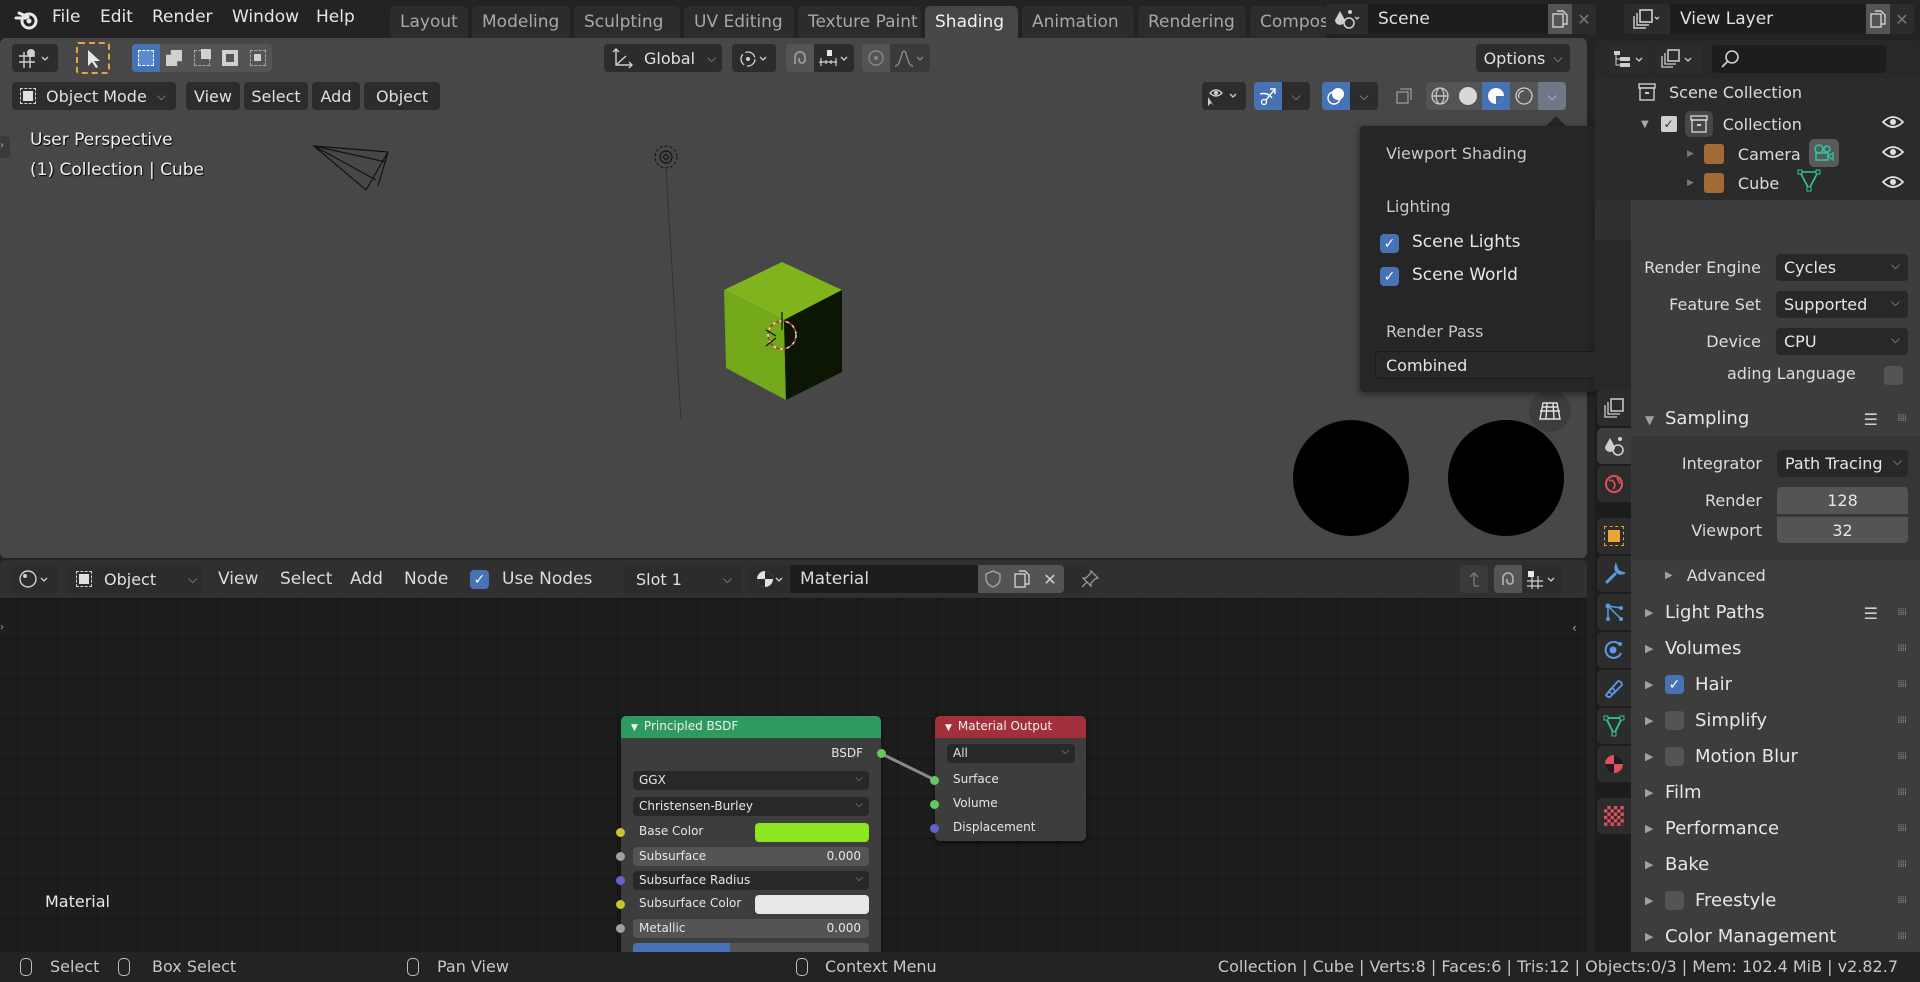 The width and height of the screenshot is (1920, 982). I want to click on view-layer-icon, so click(1648, 19).